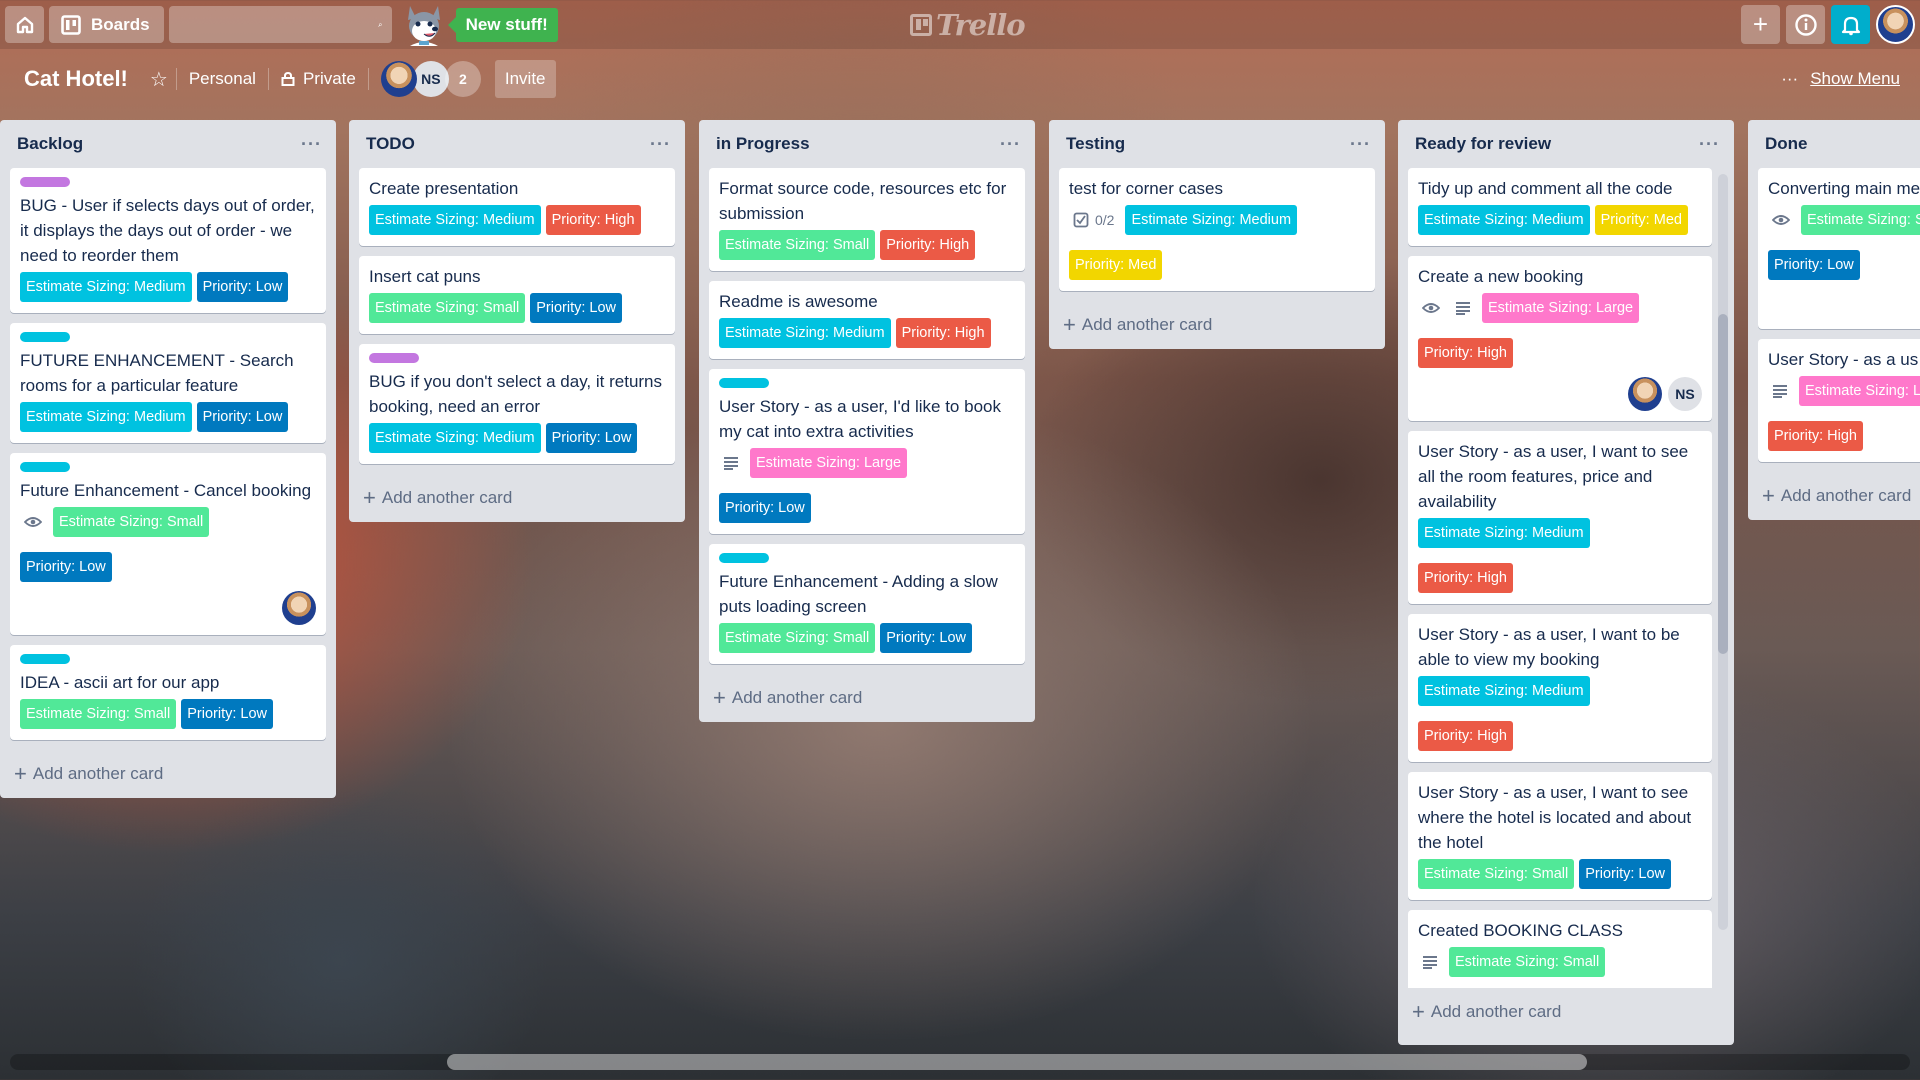 The image size is (1920, 1080). What do you see at coordinates (424, 25) in the screenshot?
I see `taco-mascot-icon` at bounding box center [424, 25].